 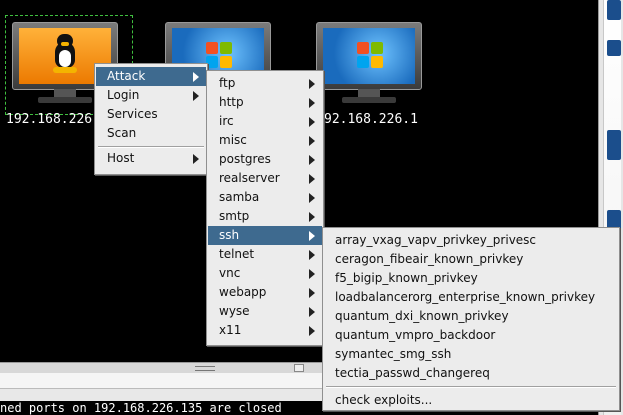 I want to click on attack-category-ftp: ftp, so click(x=265, y=83).